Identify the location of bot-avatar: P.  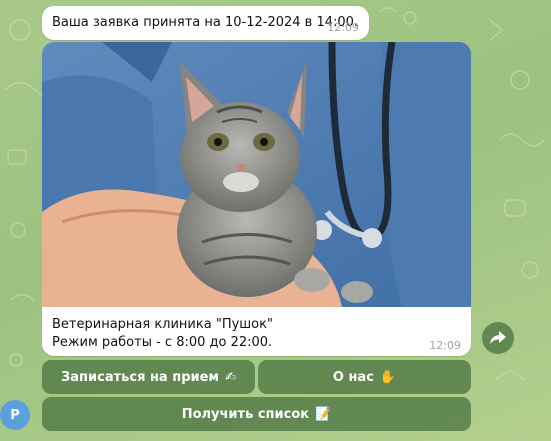
(15, 415).